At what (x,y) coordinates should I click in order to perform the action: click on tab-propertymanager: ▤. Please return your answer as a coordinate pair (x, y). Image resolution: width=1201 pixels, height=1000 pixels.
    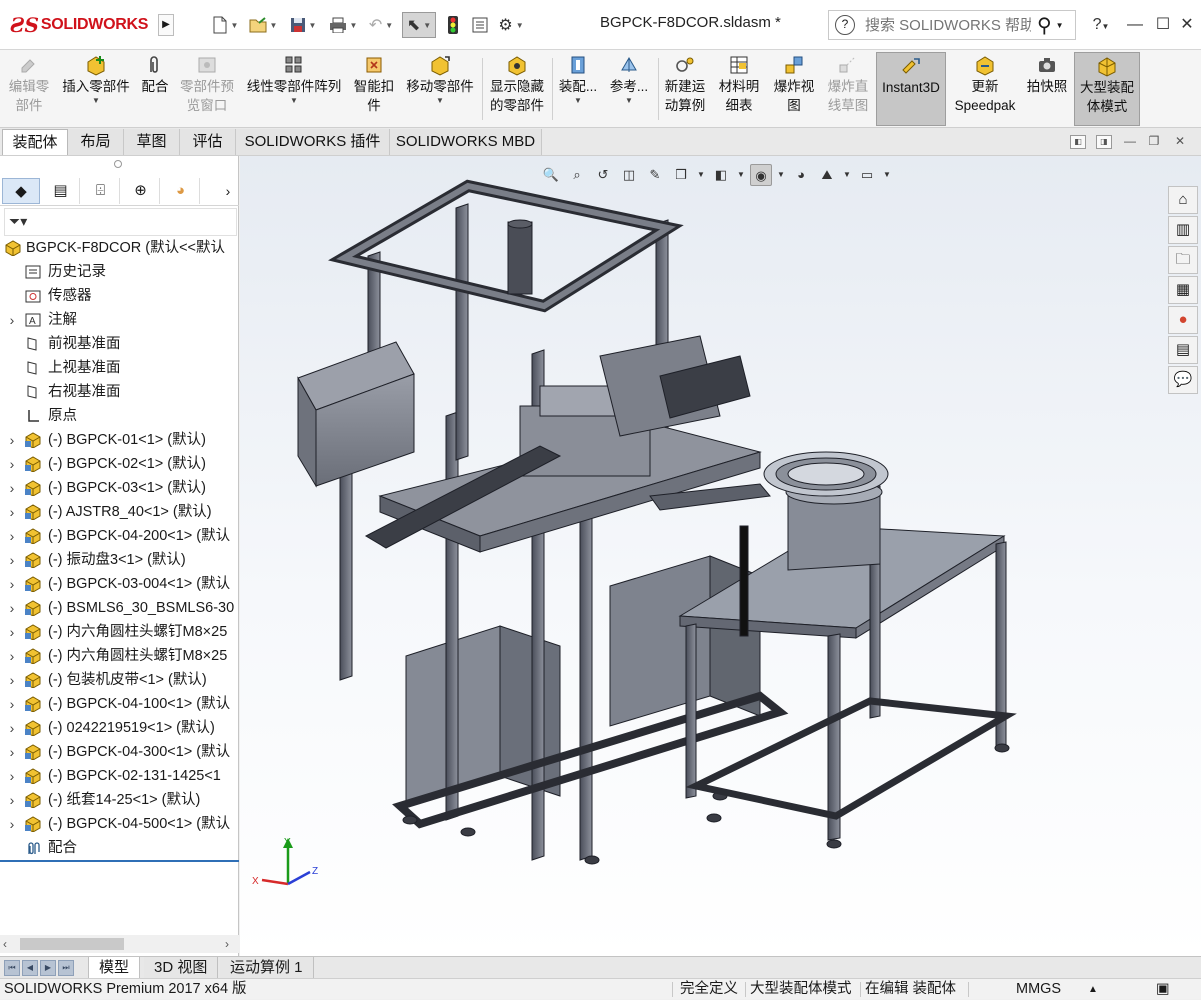
    Looking at the image, I should click on (61, 191).